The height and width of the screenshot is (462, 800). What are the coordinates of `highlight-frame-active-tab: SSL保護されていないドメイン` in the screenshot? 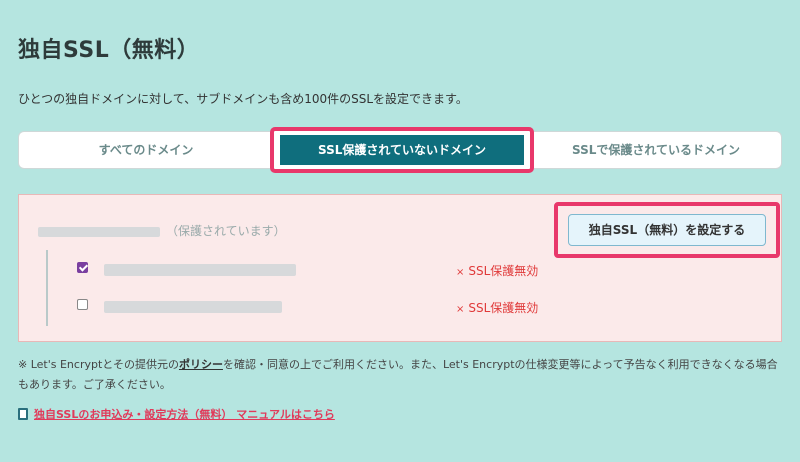 It's located at (402, 150).